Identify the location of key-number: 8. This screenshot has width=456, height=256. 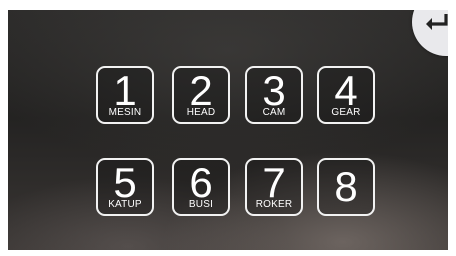
(346, 186).